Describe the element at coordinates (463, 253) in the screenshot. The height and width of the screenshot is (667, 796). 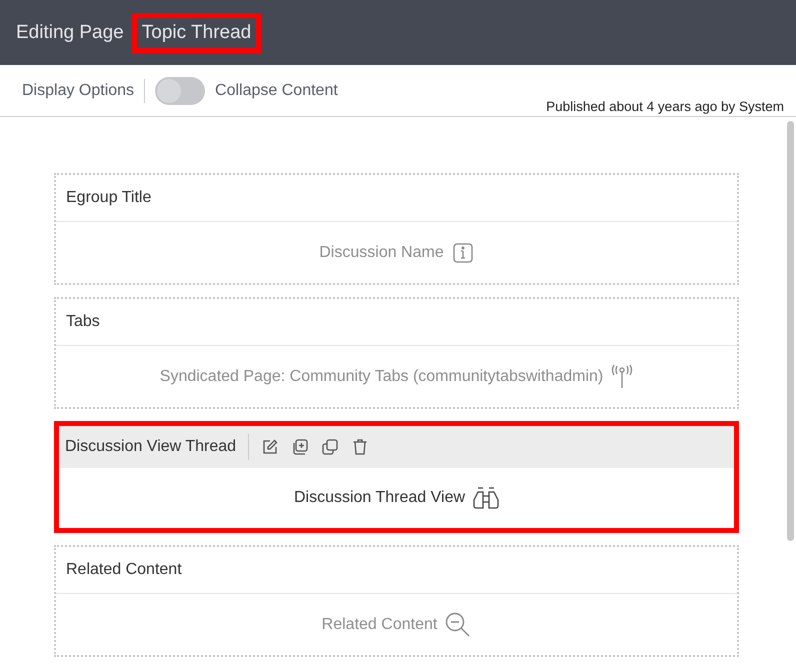
I see `info-icon` at that location.